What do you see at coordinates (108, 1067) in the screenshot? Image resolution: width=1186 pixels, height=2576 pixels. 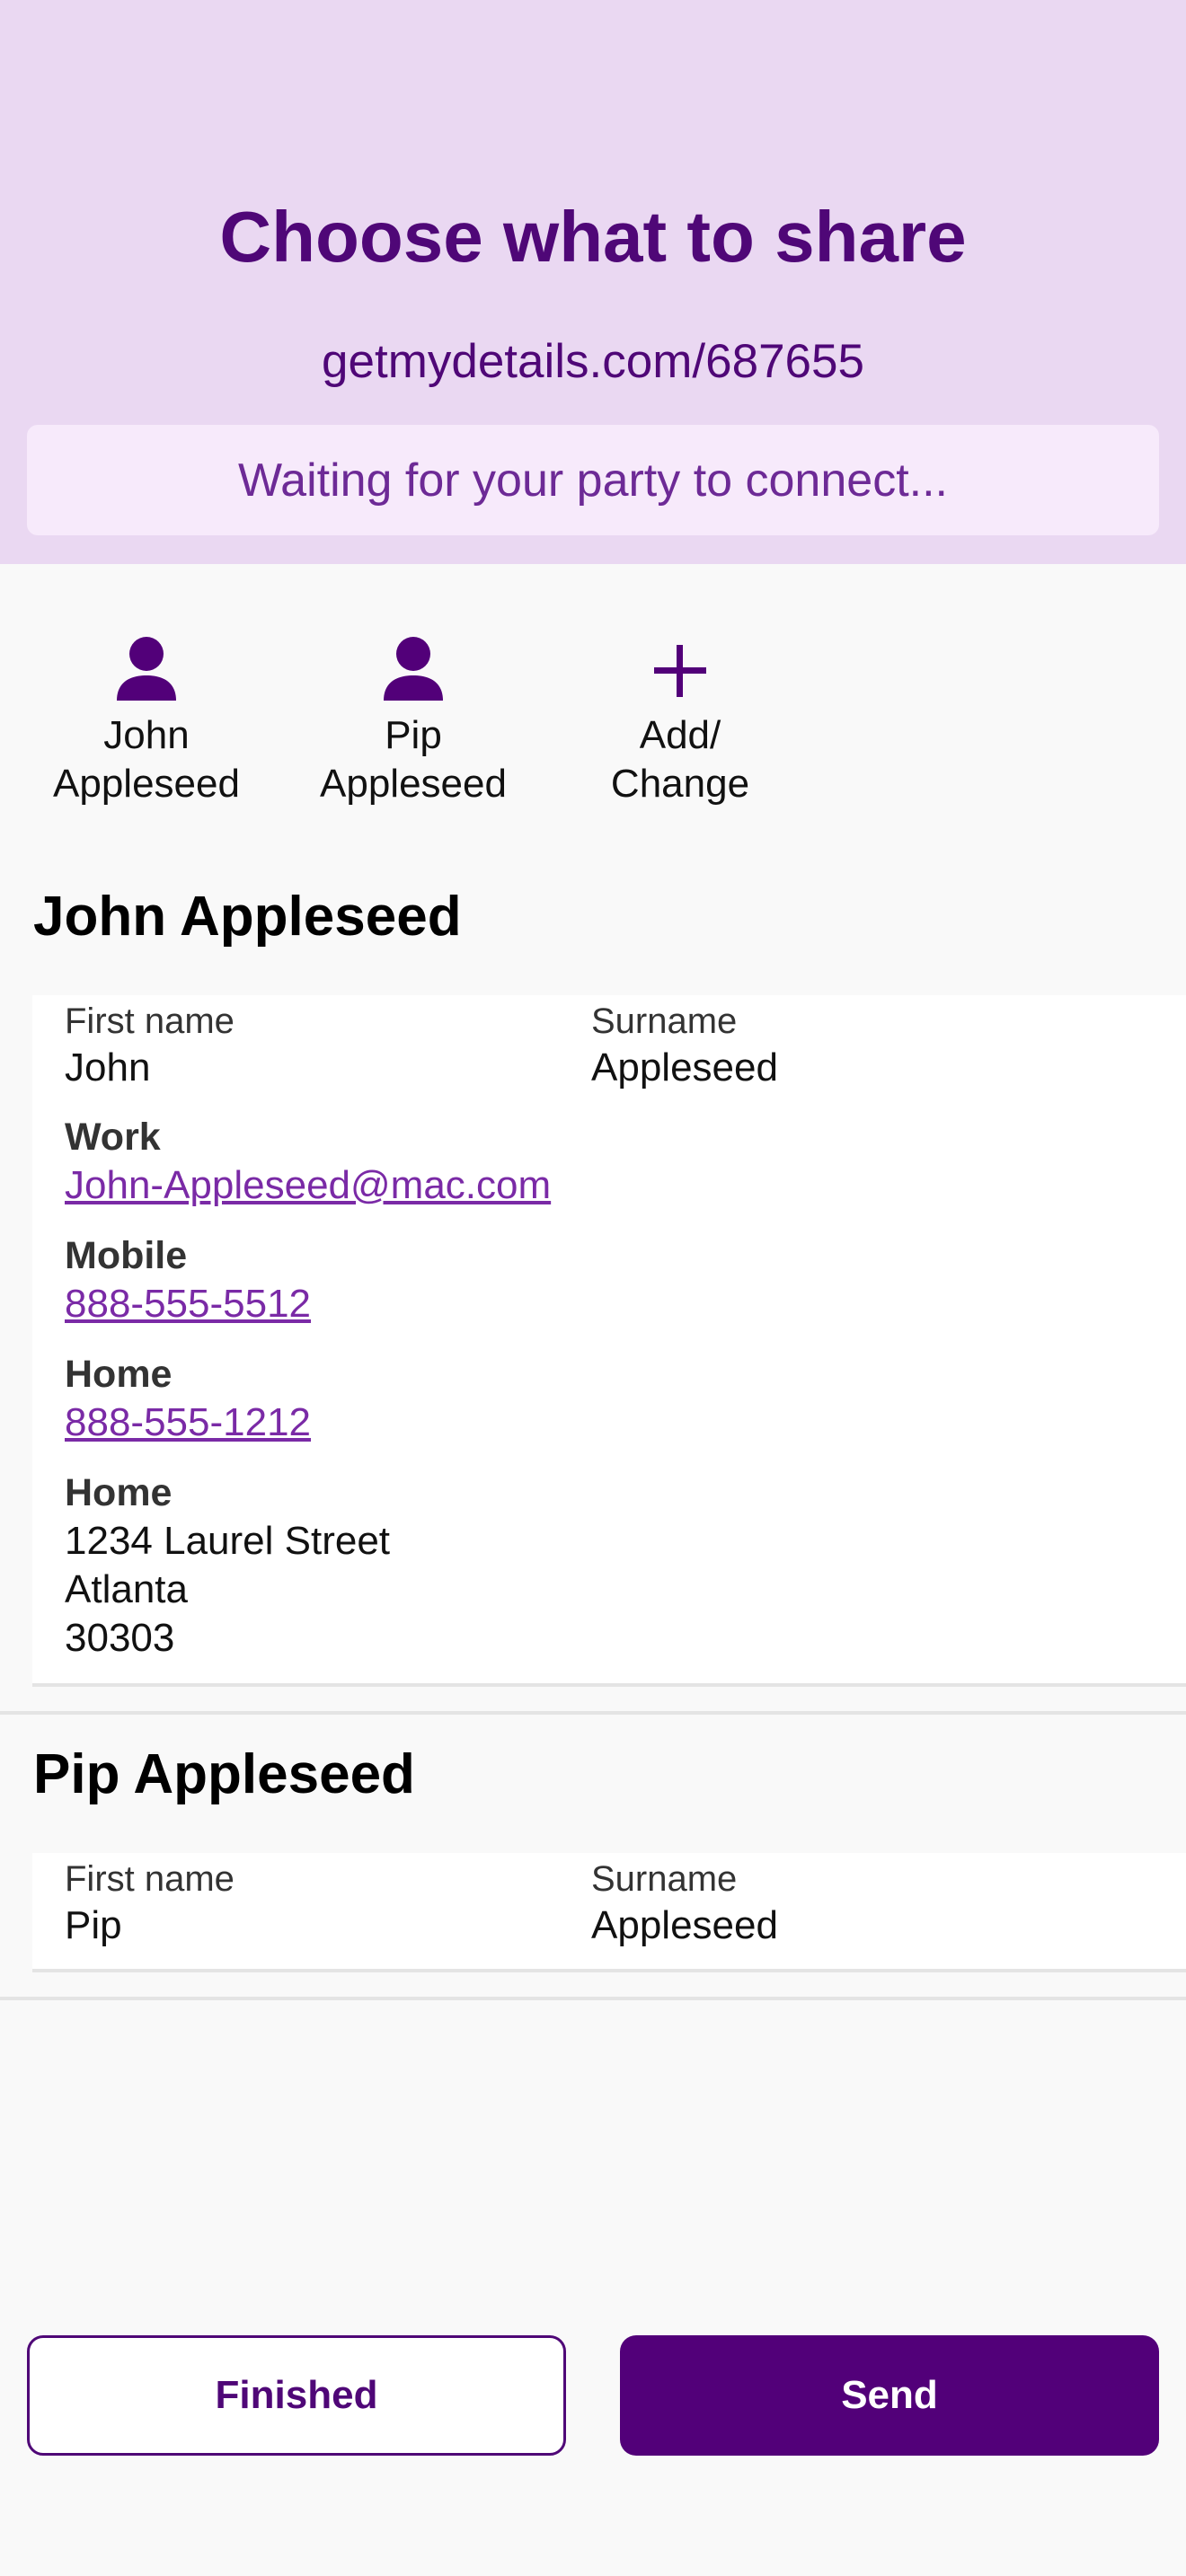 I see `first-name-value: John` at bounding box center [108, 1067].